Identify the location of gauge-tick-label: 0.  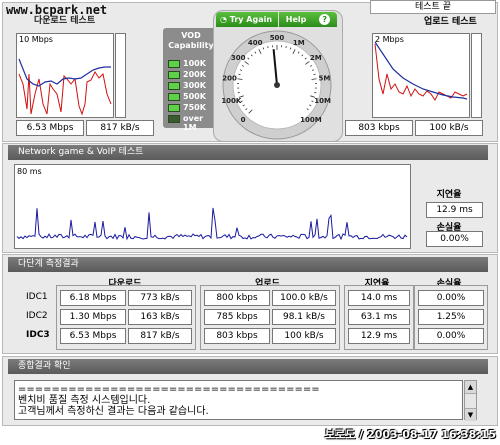
(243, 120).